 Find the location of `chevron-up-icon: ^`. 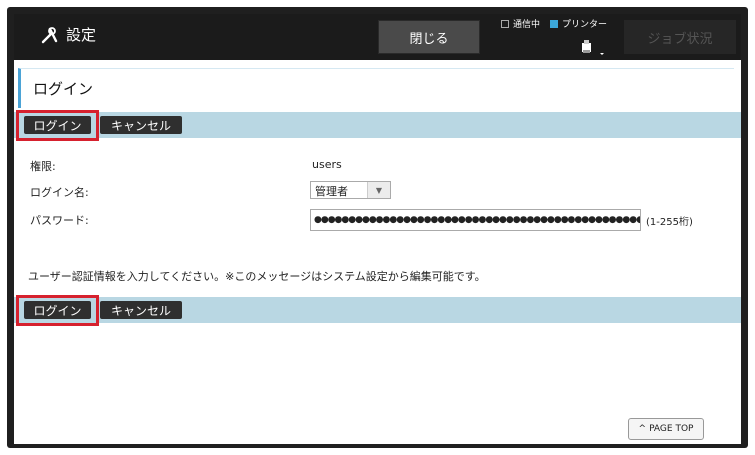

chevron-up-icon: ^ is located at coordinates (642, 429).